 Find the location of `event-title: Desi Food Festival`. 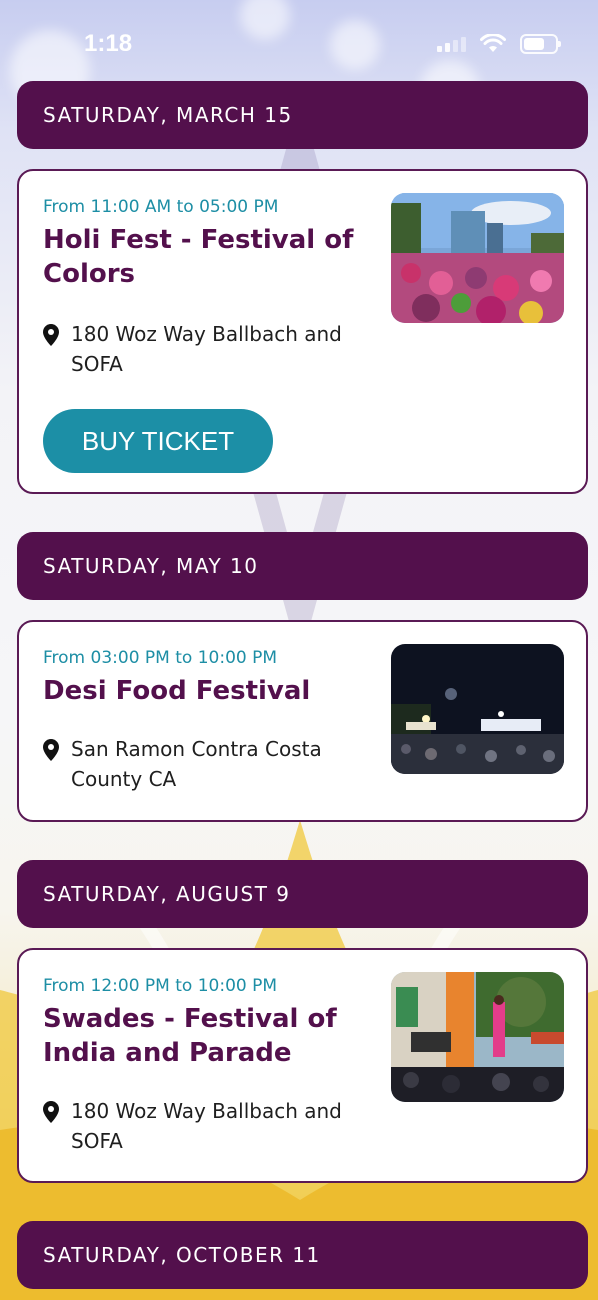

event-title: Desi Food Festival is located at coordinates (177, 691).